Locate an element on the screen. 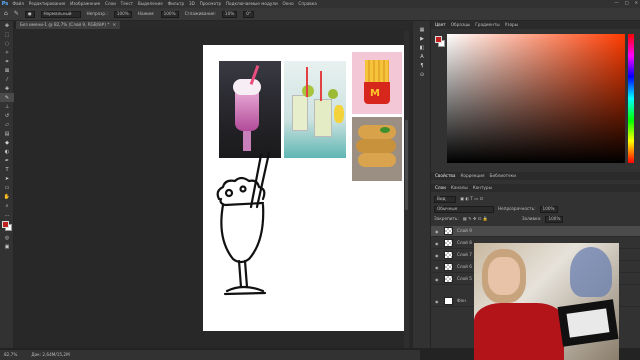 This screenshot has width=640, height=360. menu-image: Изображение is located at coordinates (85, 3).